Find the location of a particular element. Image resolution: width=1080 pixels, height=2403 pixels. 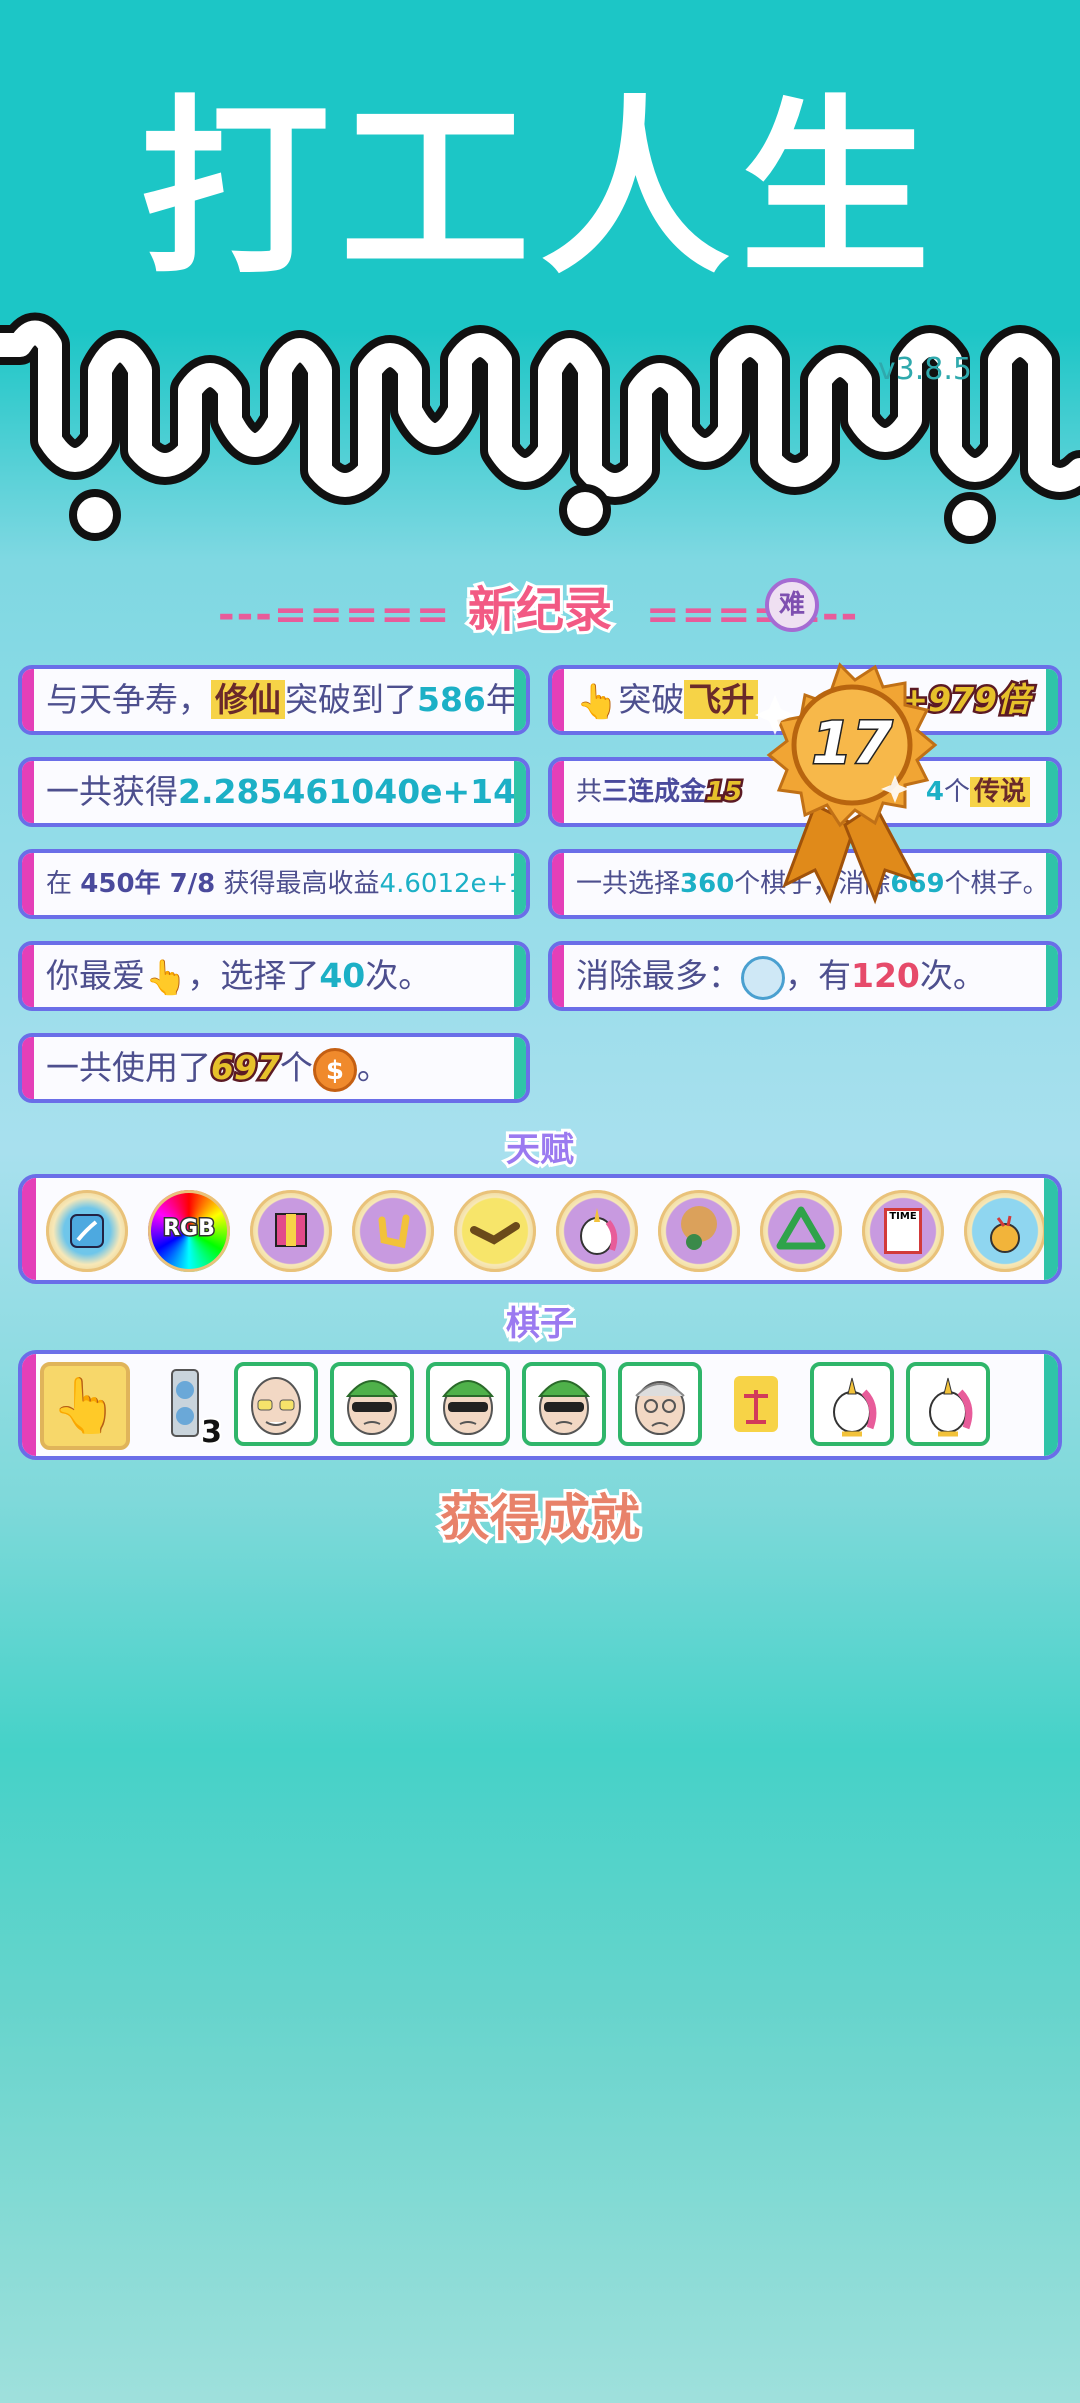

version-label: v3.8.5 is located at coordinates (924, 369).